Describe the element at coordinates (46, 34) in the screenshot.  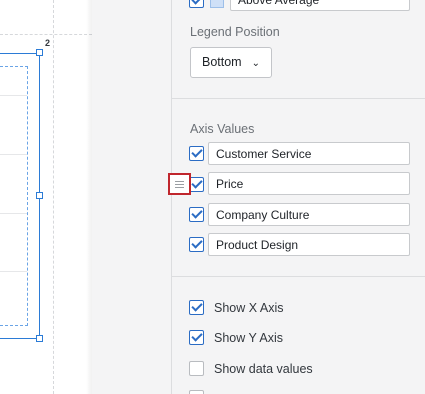
I see `canvas-guide-horizontal` at that location.